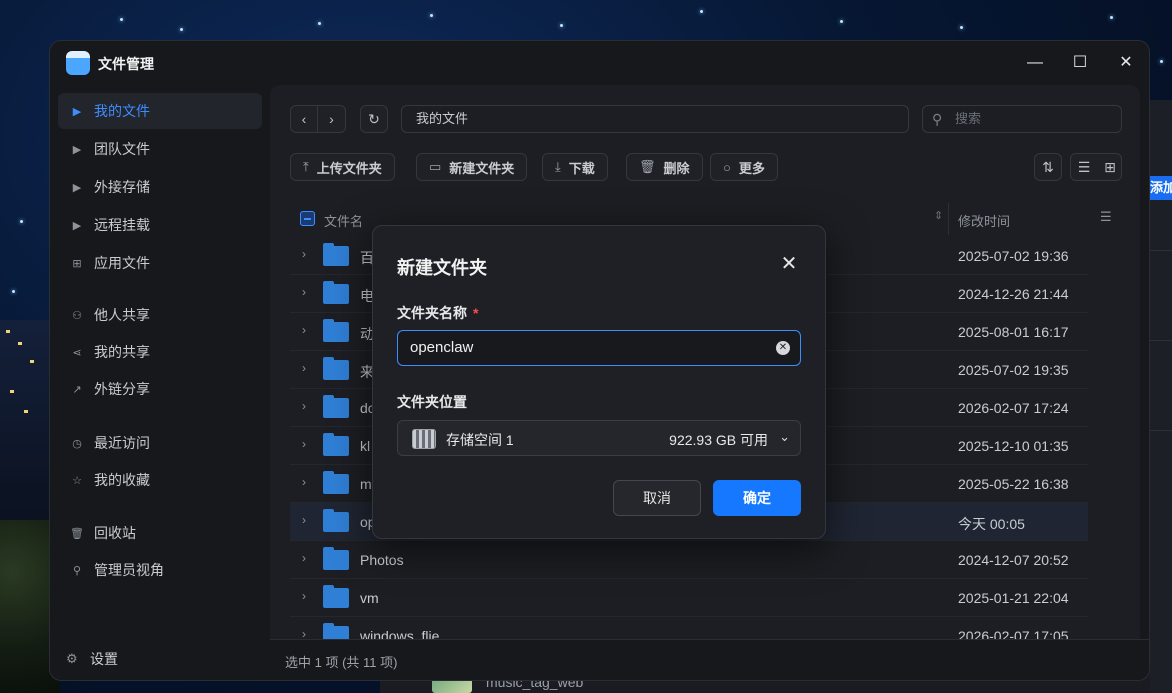 This screenshot has height=693, width=1172. What do you see at coordinates (689, 598) in the screenshot?
I see `table-row: › vm 2025-01-21 22:04` at bounding box center [689, 598].